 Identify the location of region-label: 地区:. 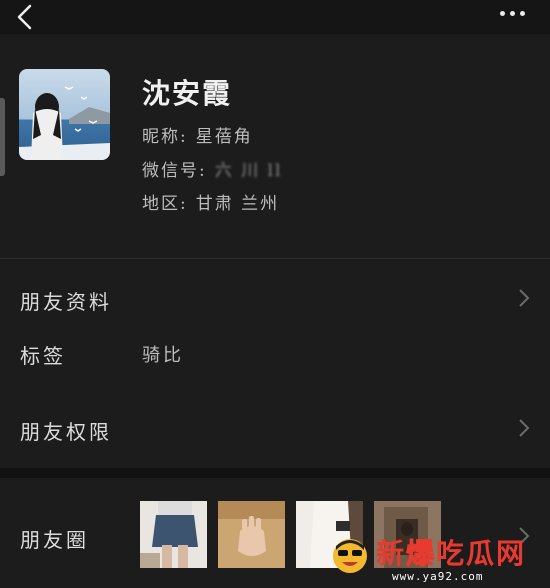
(165, 204).